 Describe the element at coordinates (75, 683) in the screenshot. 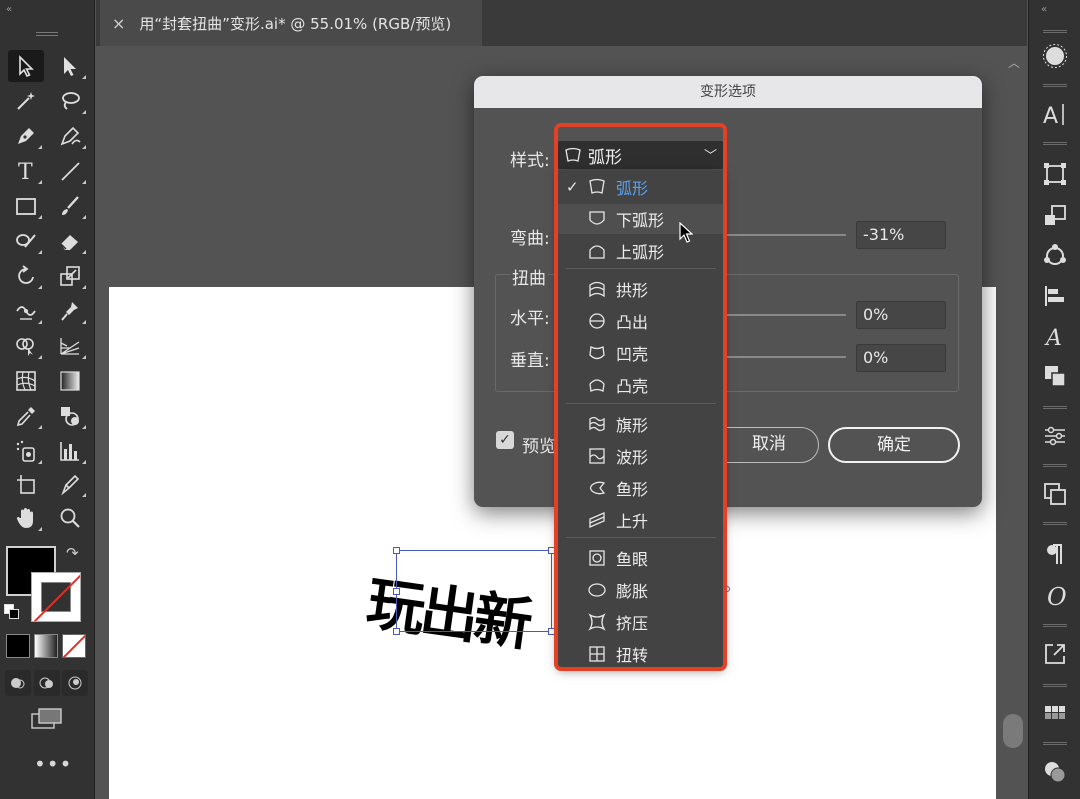

I see `draw-inside-icon` at that location.